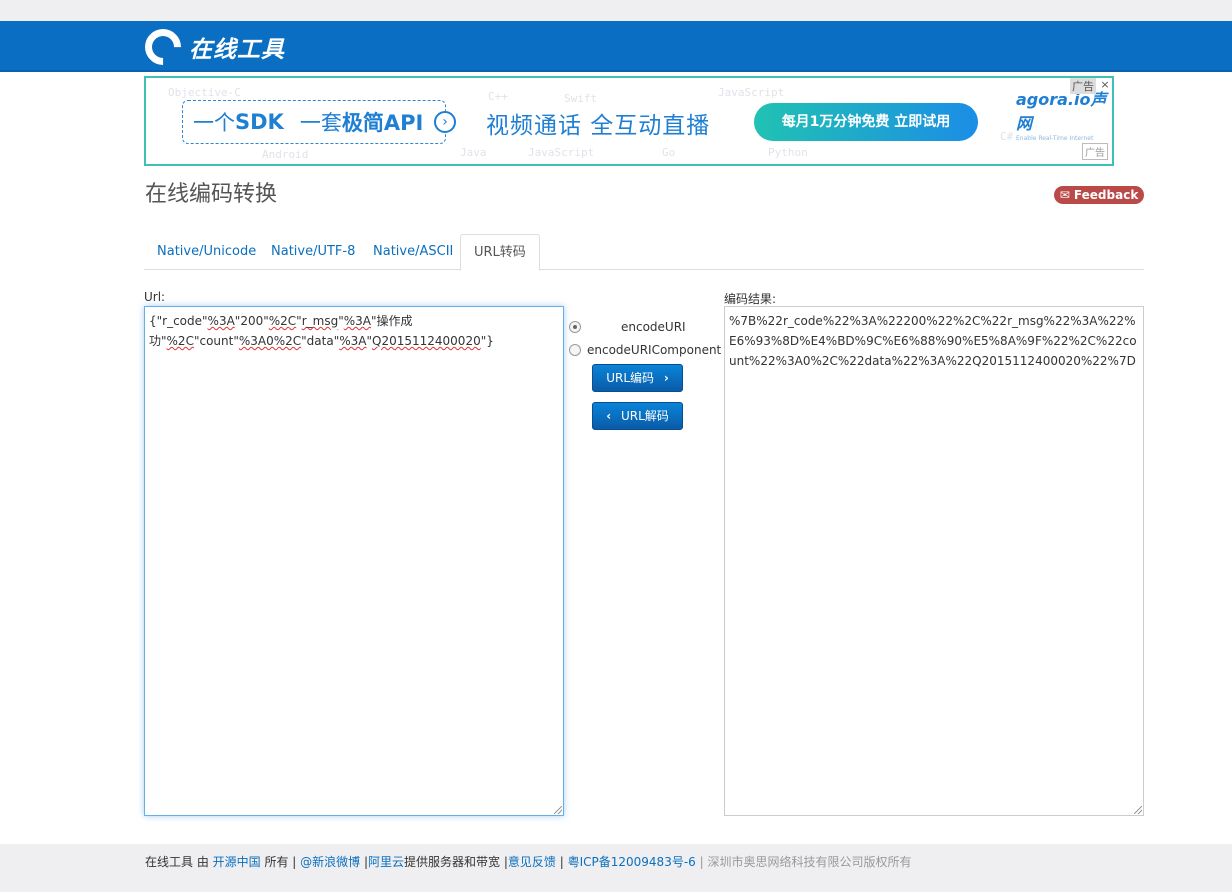  I want to click on ad-bg-word: Java, so click(473, 152).